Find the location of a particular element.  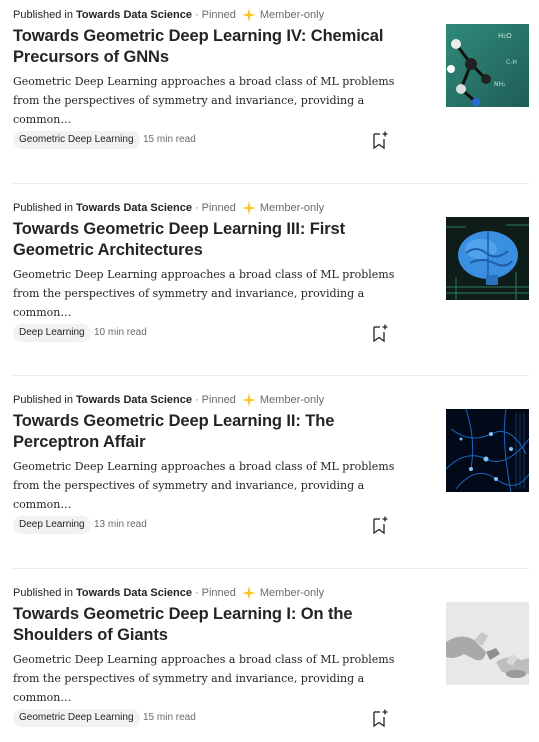

read-time: 13 min read is located at coordinates (120, 524).